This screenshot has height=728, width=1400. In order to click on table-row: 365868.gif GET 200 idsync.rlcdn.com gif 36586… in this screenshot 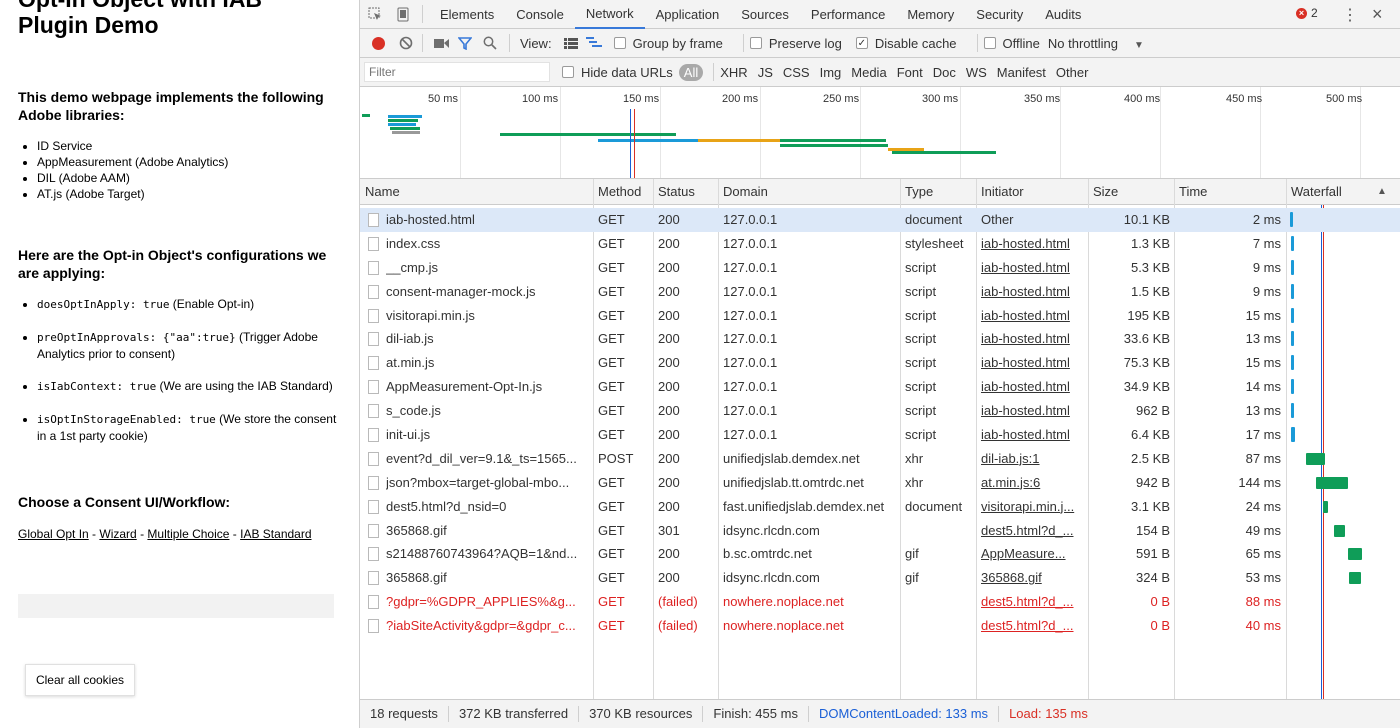, I will do `click(880, 578)`.